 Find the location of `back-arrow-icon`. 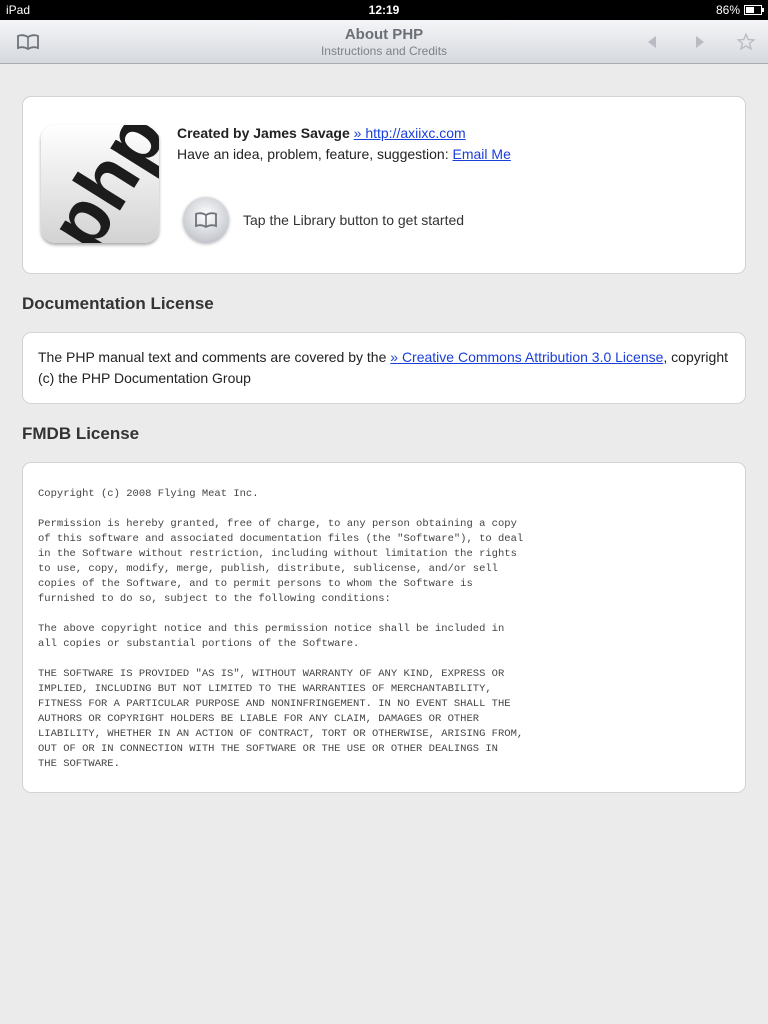

back-arrow-icon is located at coordinates (652, 42).